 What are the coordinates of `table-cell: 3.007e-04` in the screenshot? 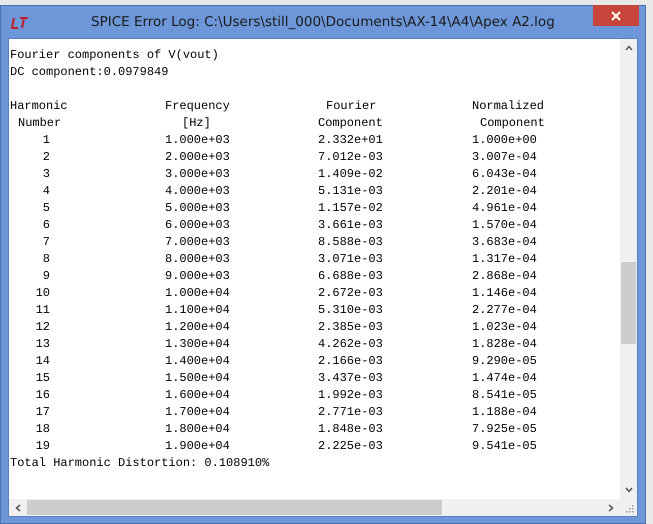 It's located at (504, 157).